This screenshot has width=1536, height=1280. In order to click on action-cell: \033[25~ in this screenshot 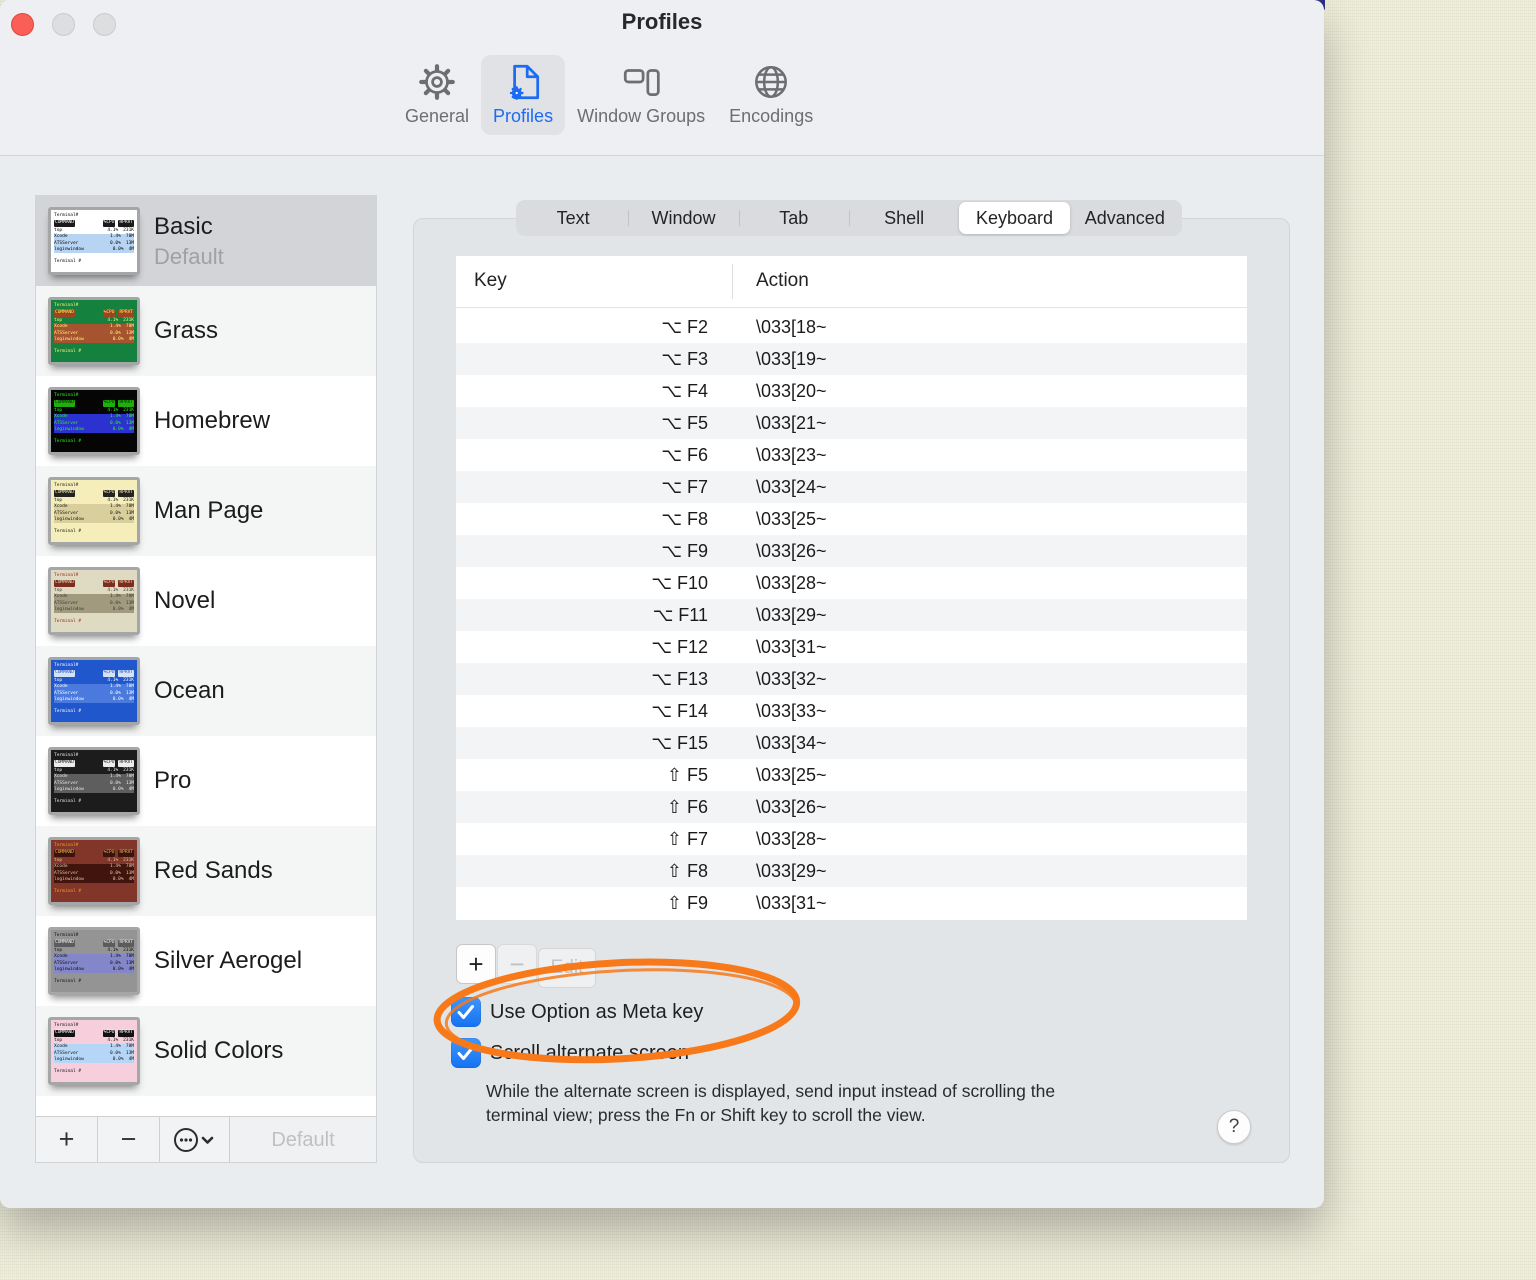, I will do `click(791, 519)`.